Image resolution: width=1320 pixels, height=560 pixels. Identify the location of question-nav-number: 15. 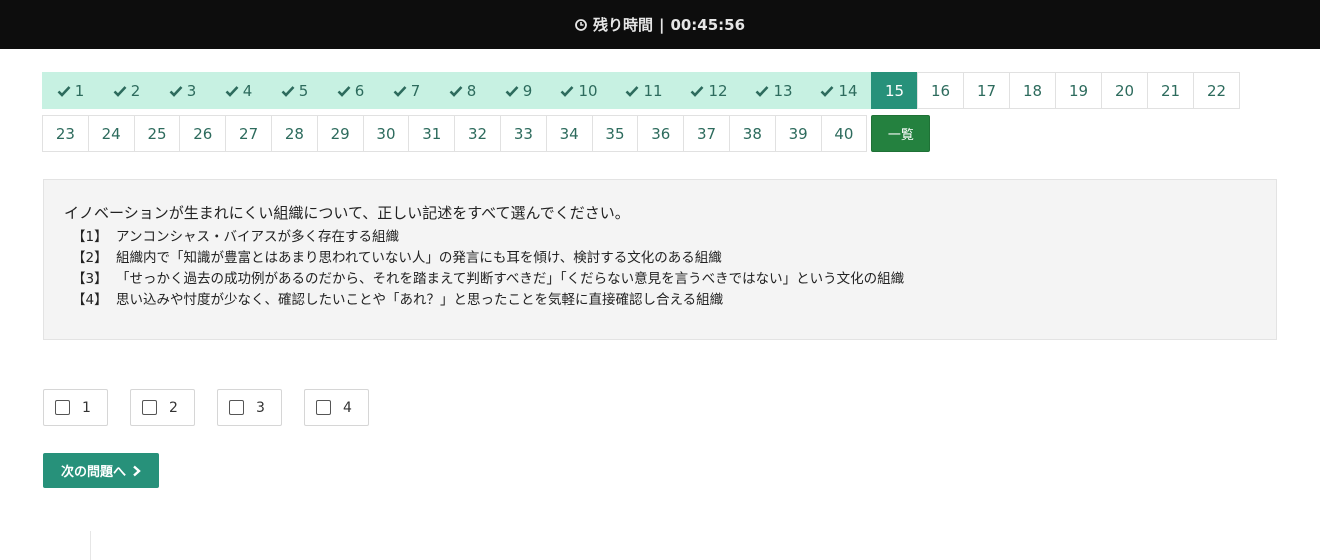
(894, 90).